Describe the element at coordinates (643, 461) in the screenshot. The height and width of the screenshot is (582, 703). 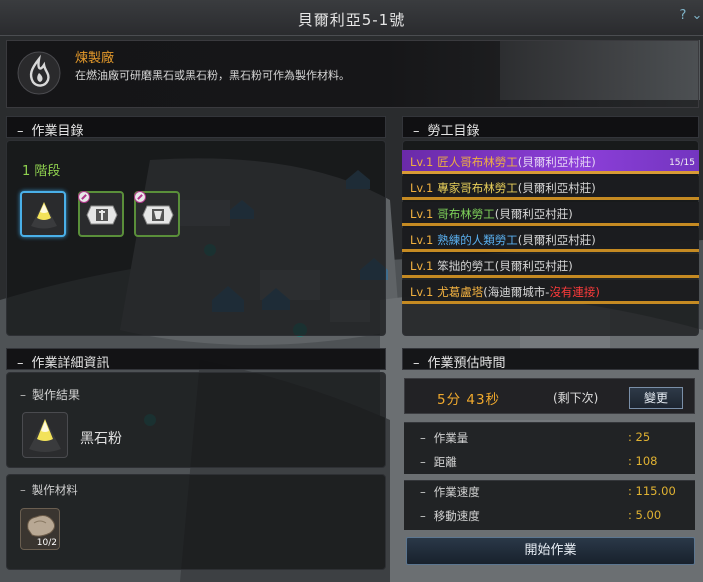
I see `stat-value: : 108` at that location.